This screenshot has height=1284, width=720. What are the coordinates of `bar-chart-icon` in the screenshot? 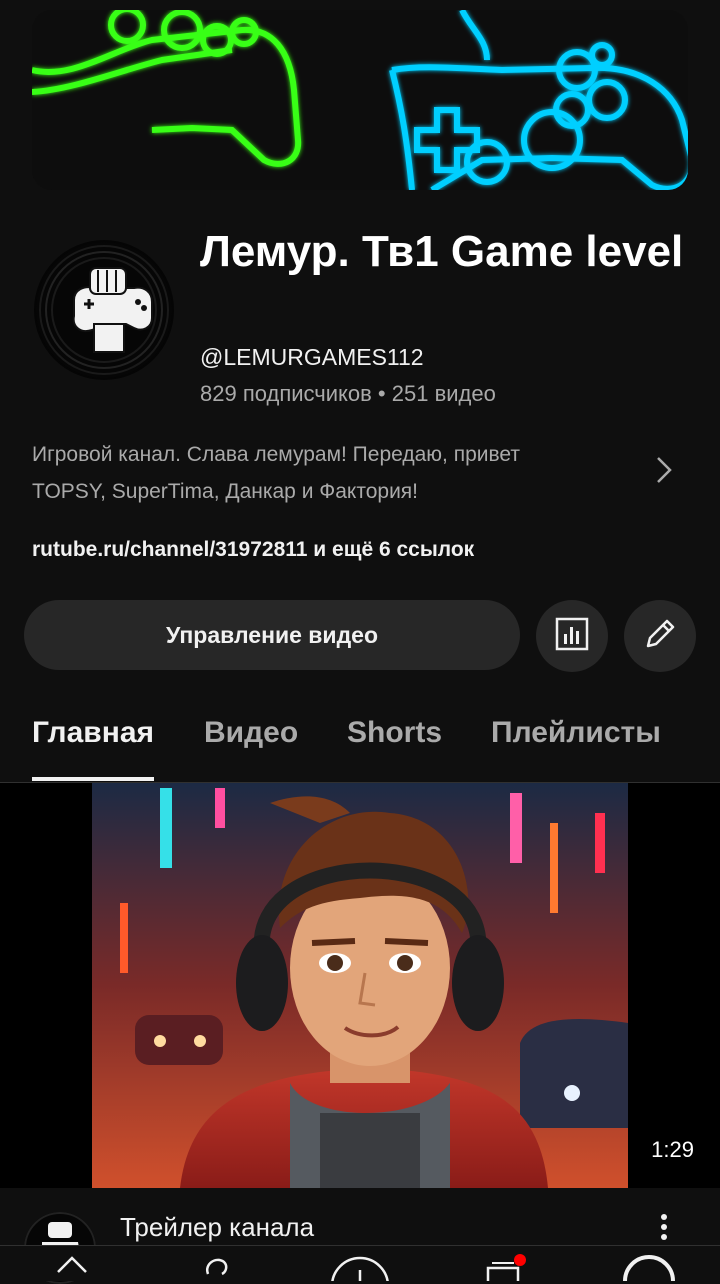 It's located at (572, 636).